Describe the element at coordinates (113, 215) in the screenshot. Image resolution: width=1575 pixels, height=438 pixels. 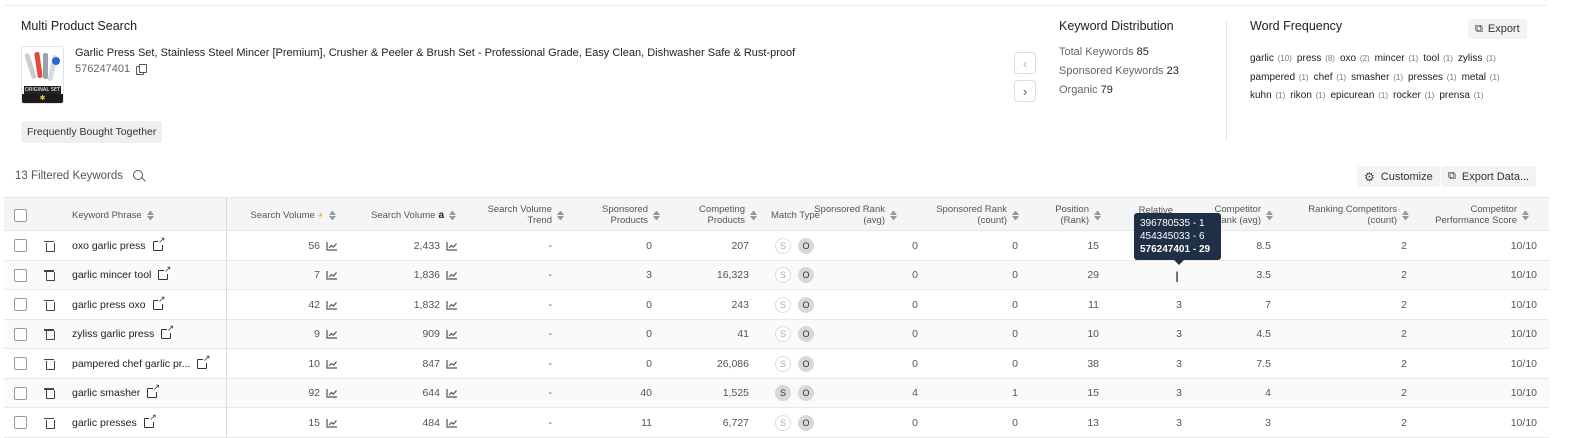
I see `col-keyword-phrase: Keyword Phrase` at that location.